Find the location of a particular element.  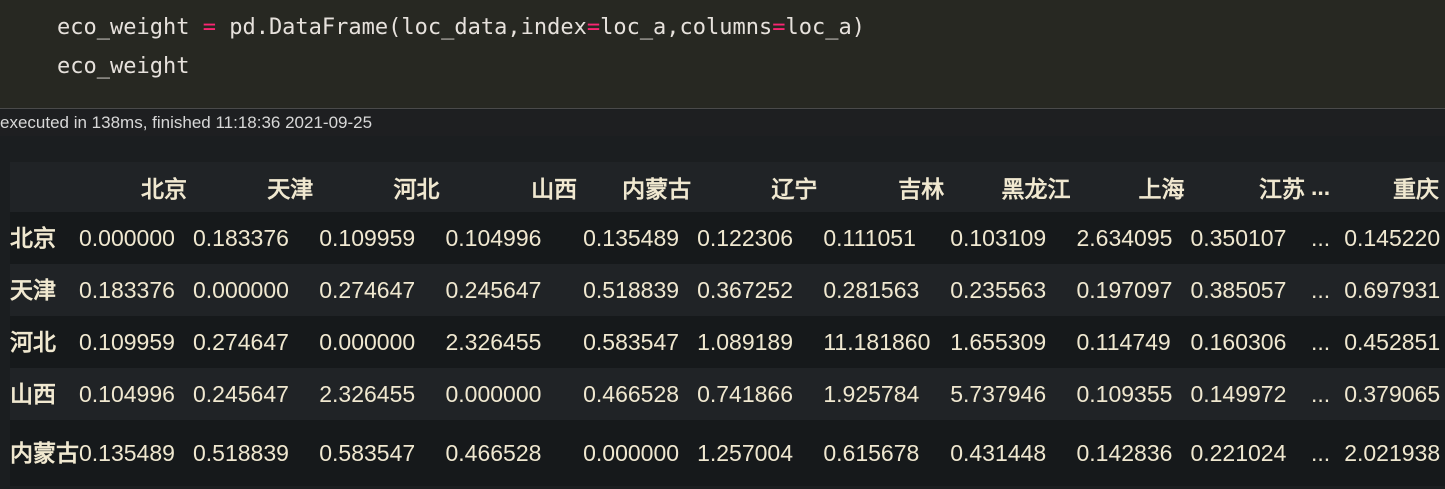

column-header: 北京 is located at coordinates (163, 189).